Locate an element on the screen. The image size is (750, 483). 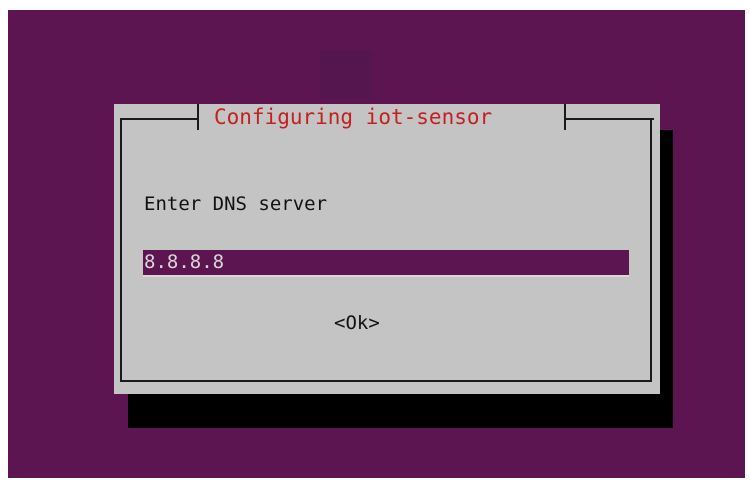
frame-top-left is located at coordinates (159, 119).